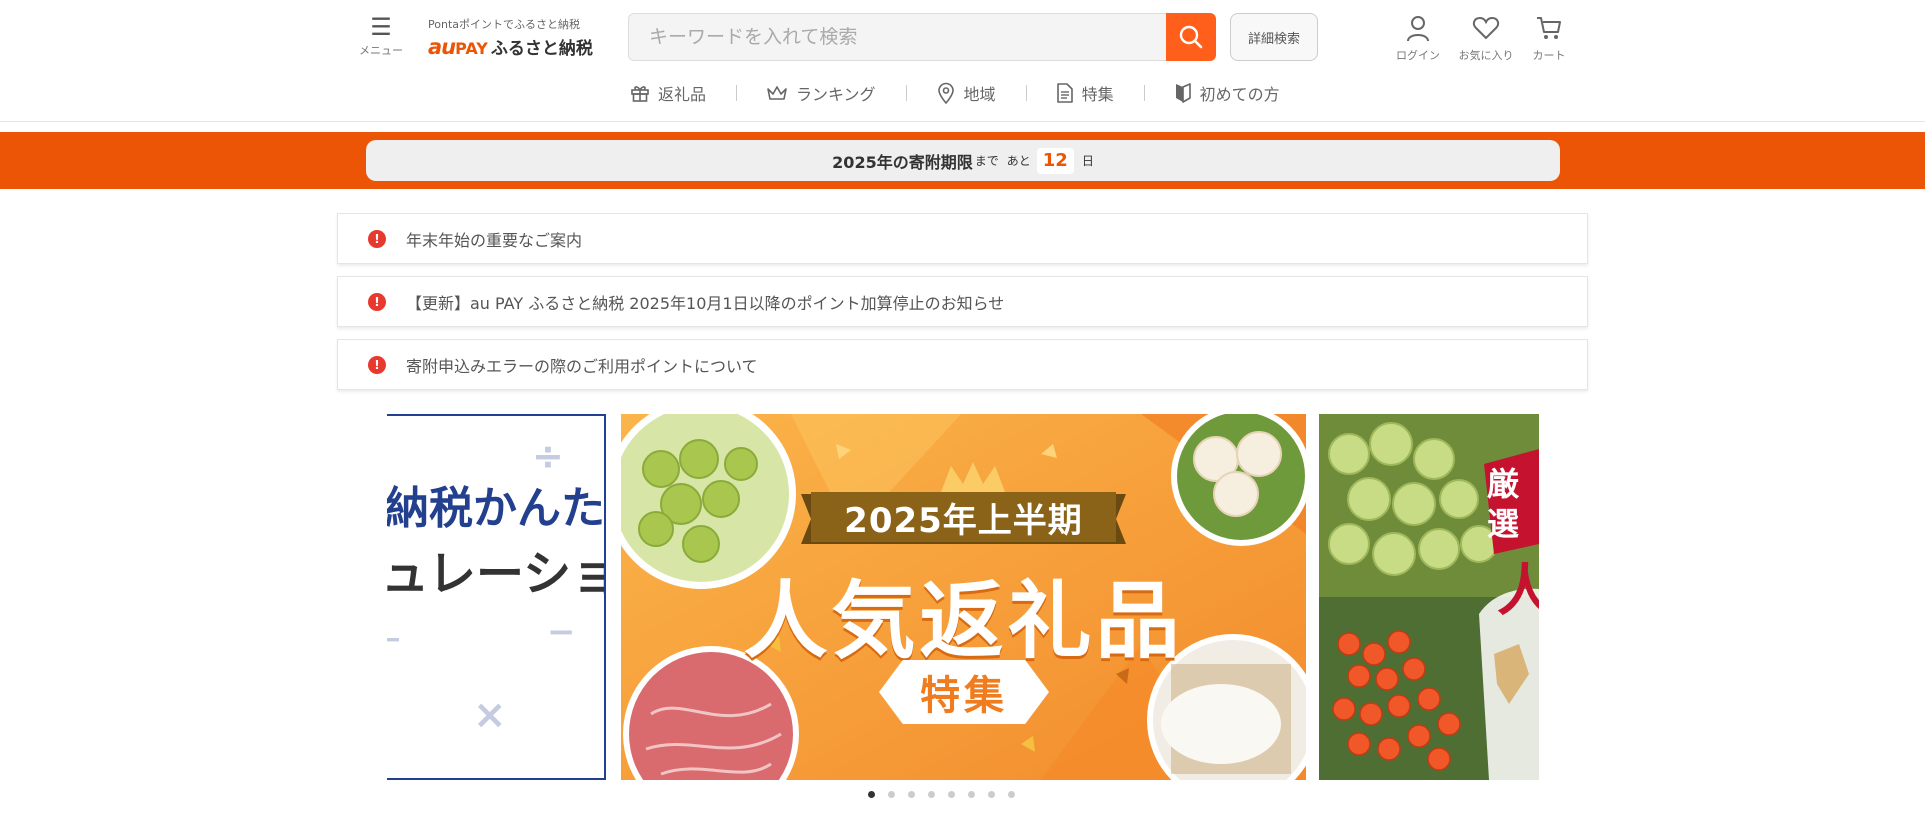  I want to click on nav-item-features: 特集, so click(1084, 93).